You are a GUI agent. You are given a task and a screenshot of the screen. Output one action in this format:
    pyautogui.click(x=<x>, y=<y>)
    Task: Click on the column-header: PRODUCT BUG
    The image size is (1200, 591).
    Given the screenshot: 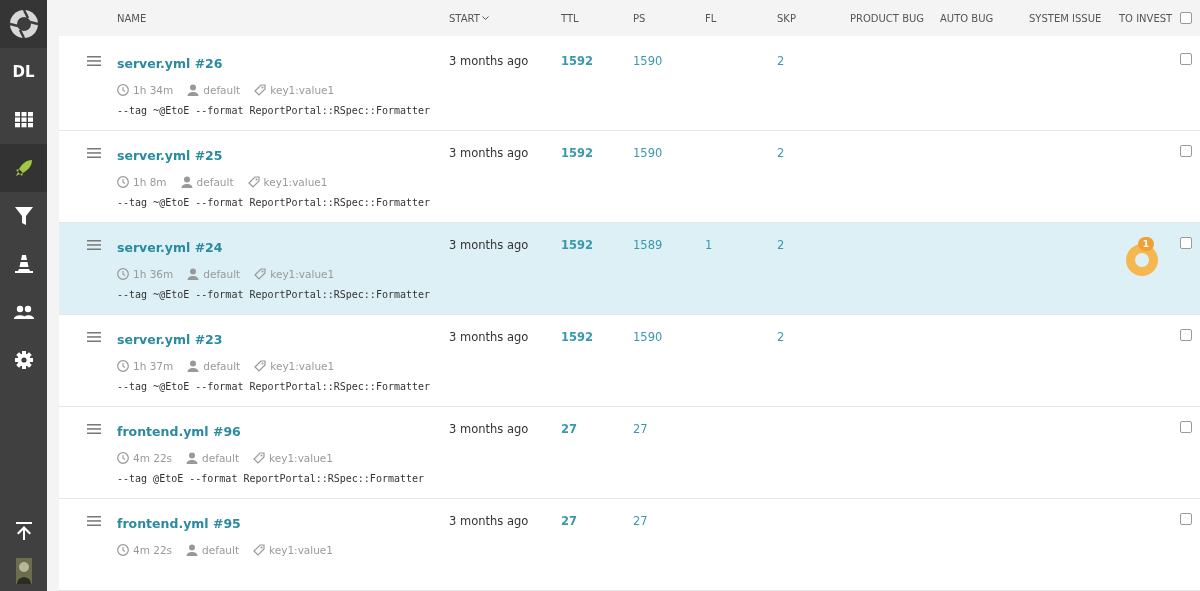 What is the action you would take?
    pyautogui.click(x=895, y=18)
    